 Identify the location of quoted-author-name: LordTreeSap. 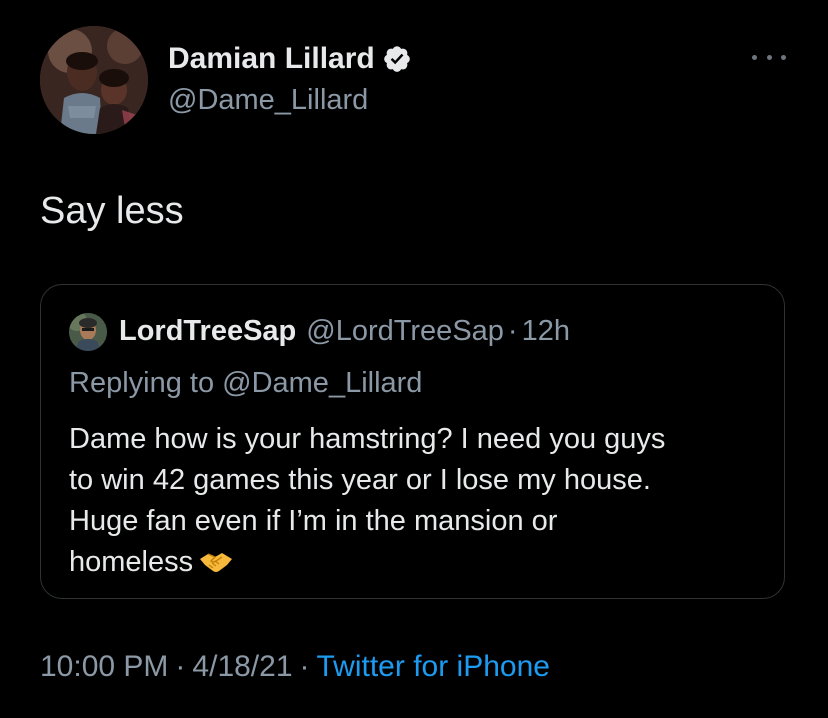
(207, 331).